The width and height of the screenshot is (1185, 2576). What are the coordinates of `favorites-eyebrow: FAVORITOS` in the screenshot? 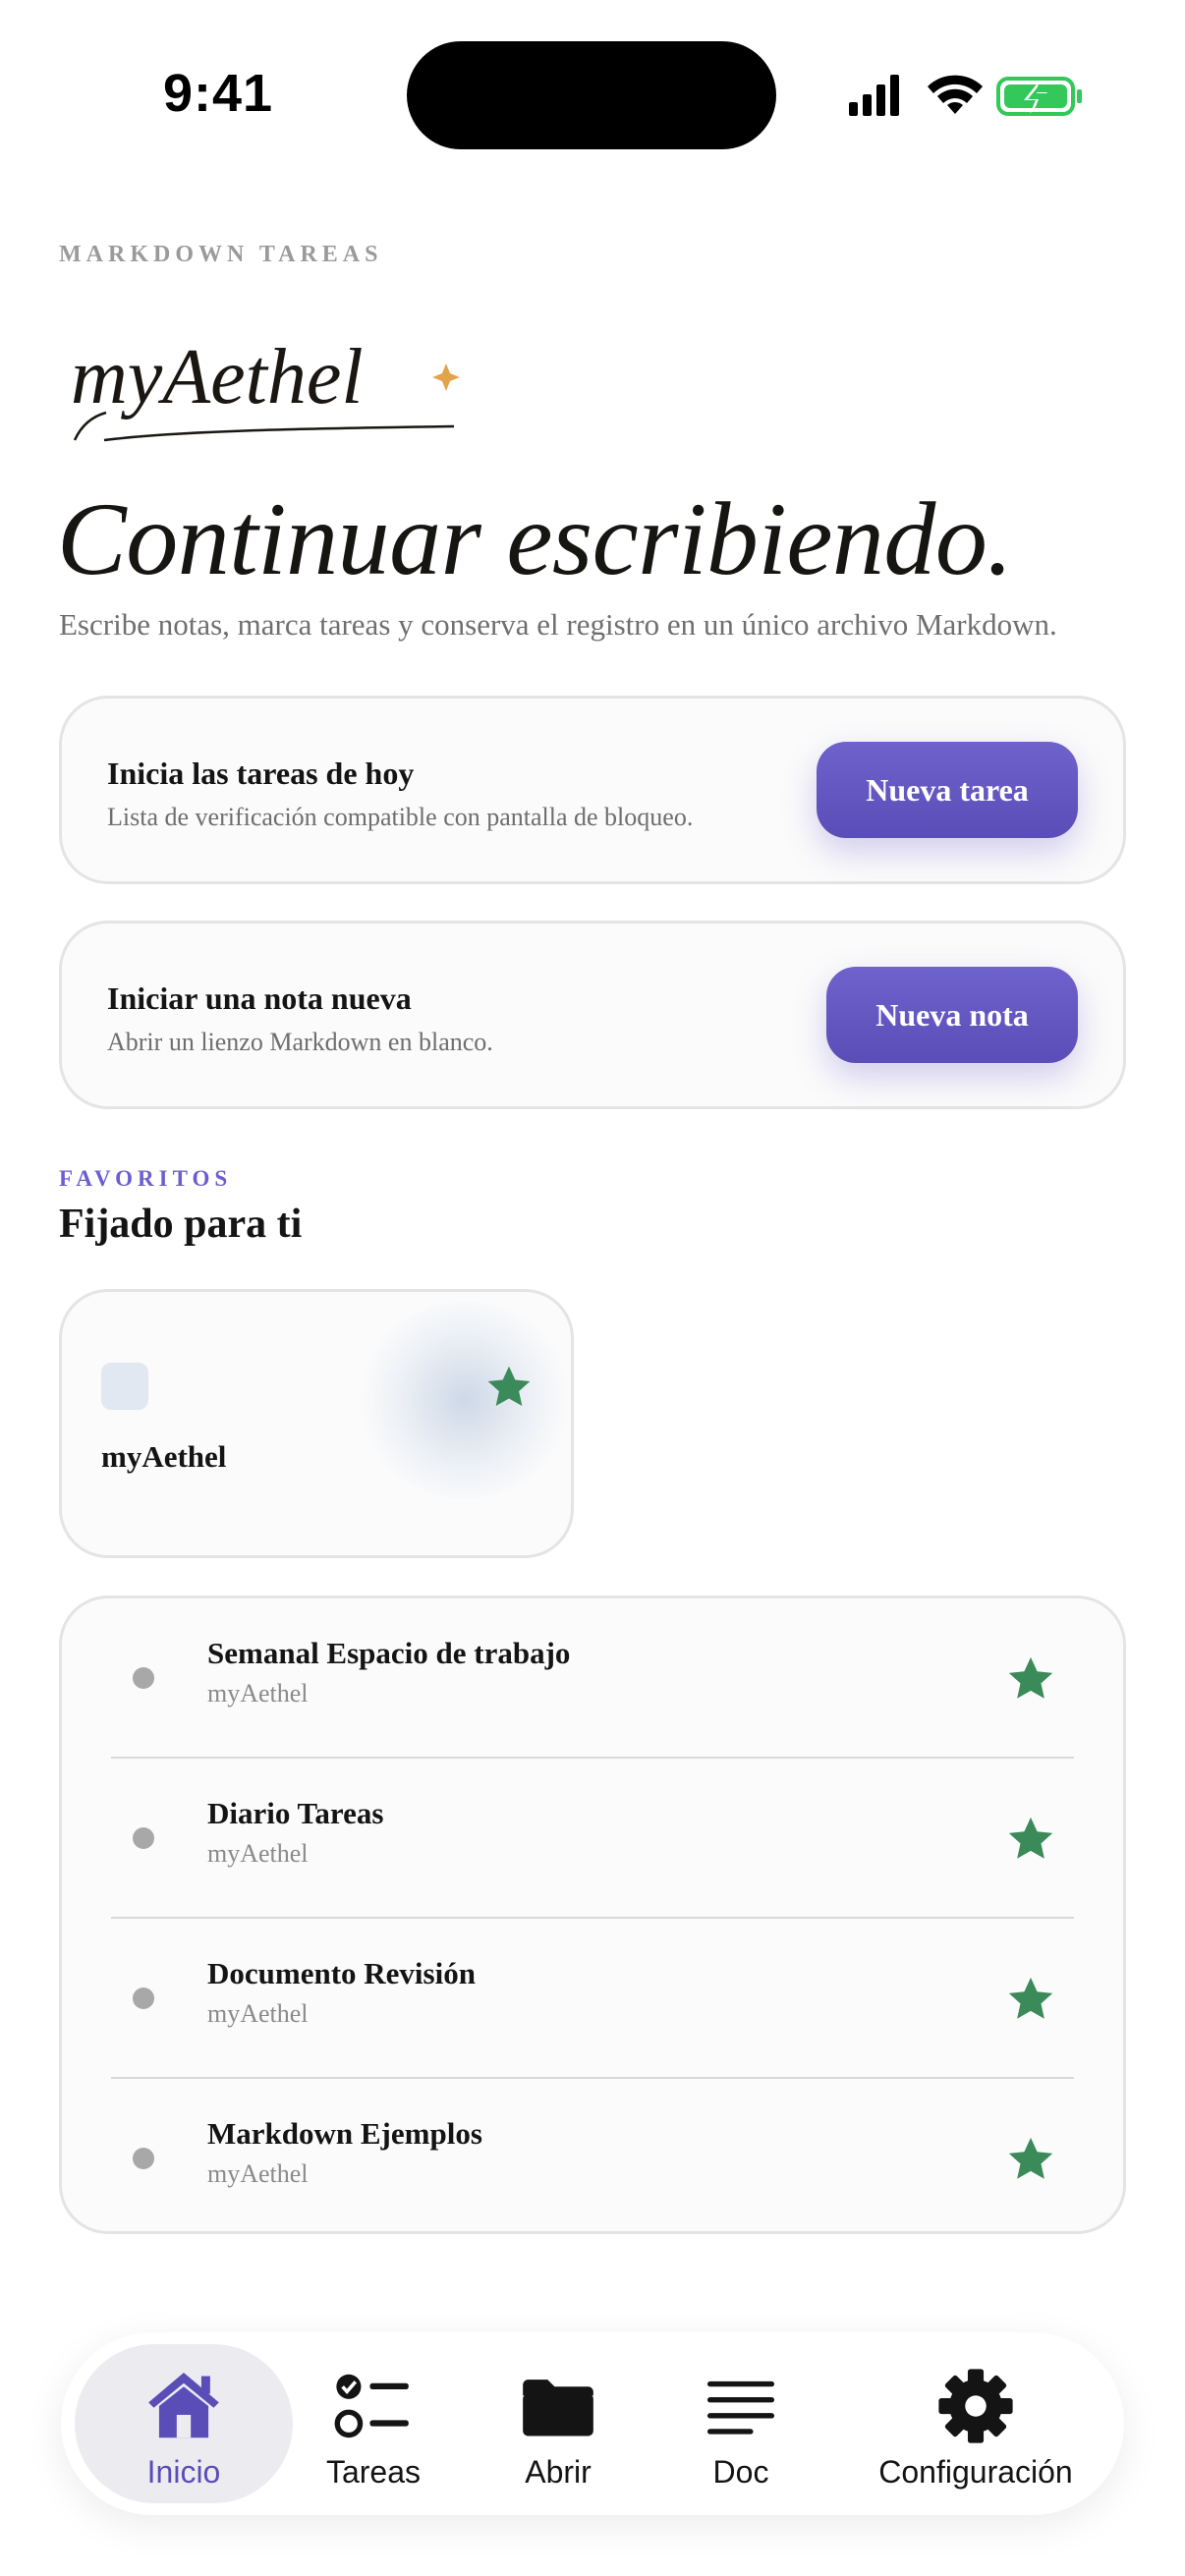 It's located at (146, 1178).